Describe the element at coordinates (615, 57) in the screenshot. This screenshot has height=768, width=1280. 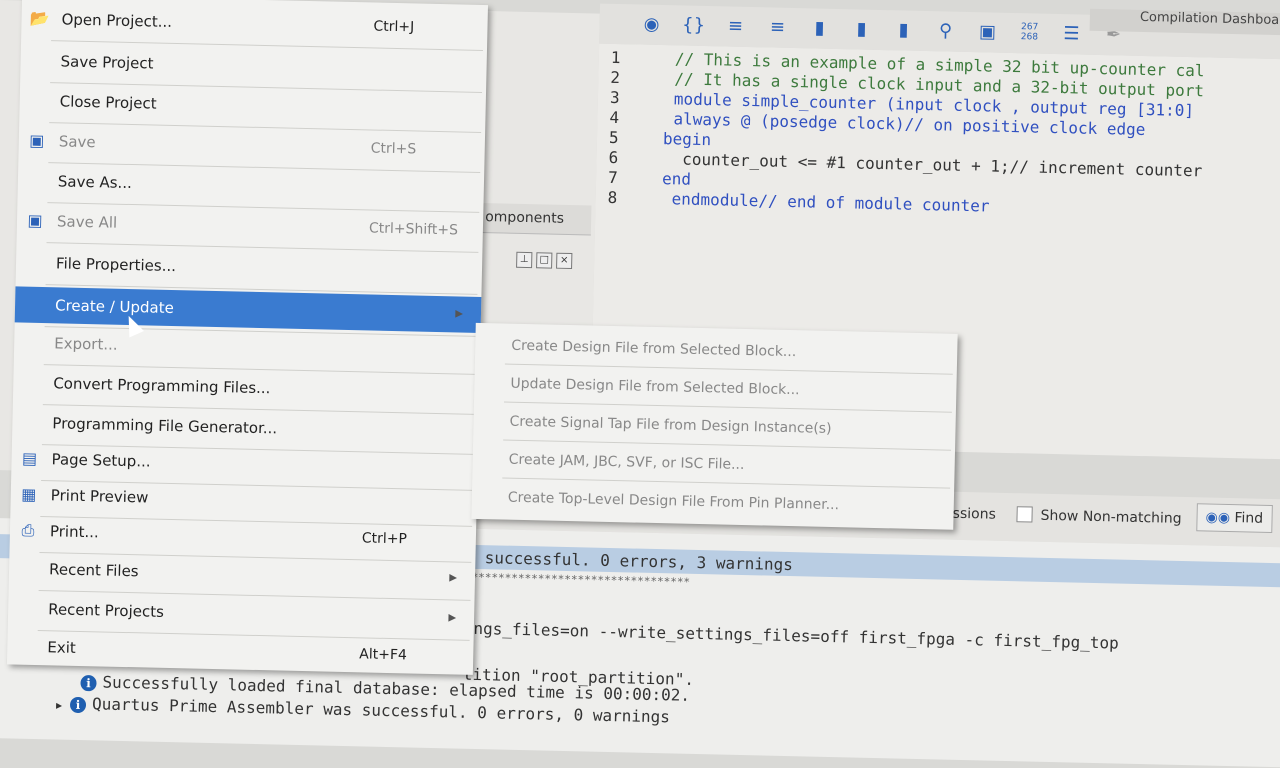
I see `line-number: 1` at that location.